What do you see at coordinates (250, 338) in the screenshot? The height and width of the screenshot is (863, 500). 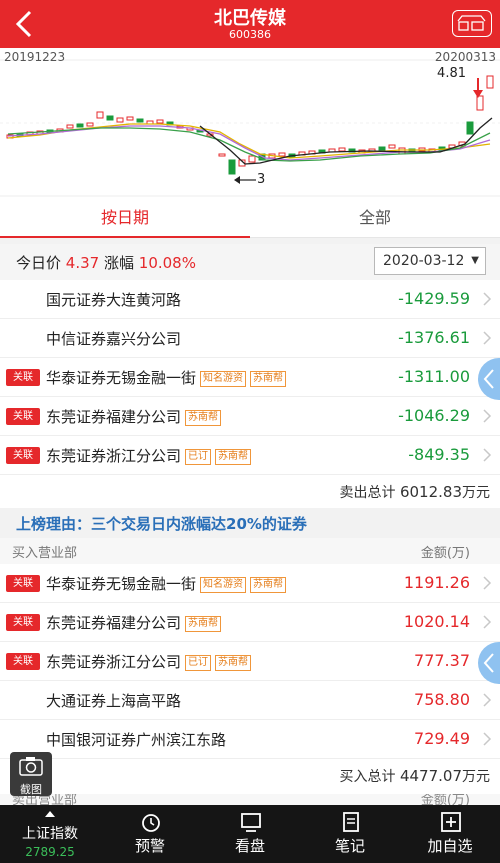 I see `broker-row: 中信证券嘉兴分公司 -1376.61` at bounding box center [250, 338].